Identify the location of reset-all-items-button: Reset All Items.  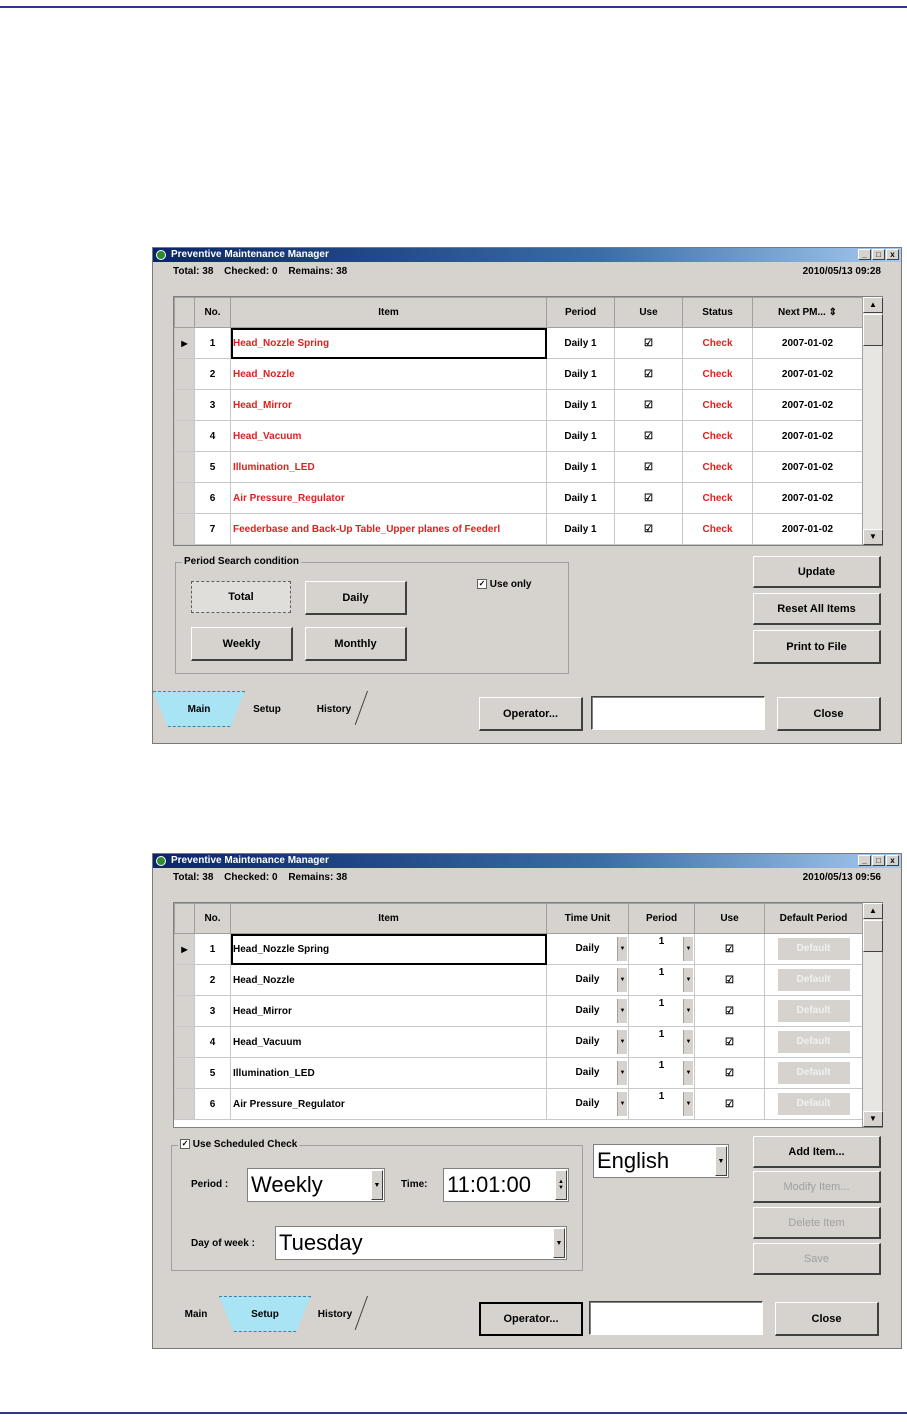
(817, 609).